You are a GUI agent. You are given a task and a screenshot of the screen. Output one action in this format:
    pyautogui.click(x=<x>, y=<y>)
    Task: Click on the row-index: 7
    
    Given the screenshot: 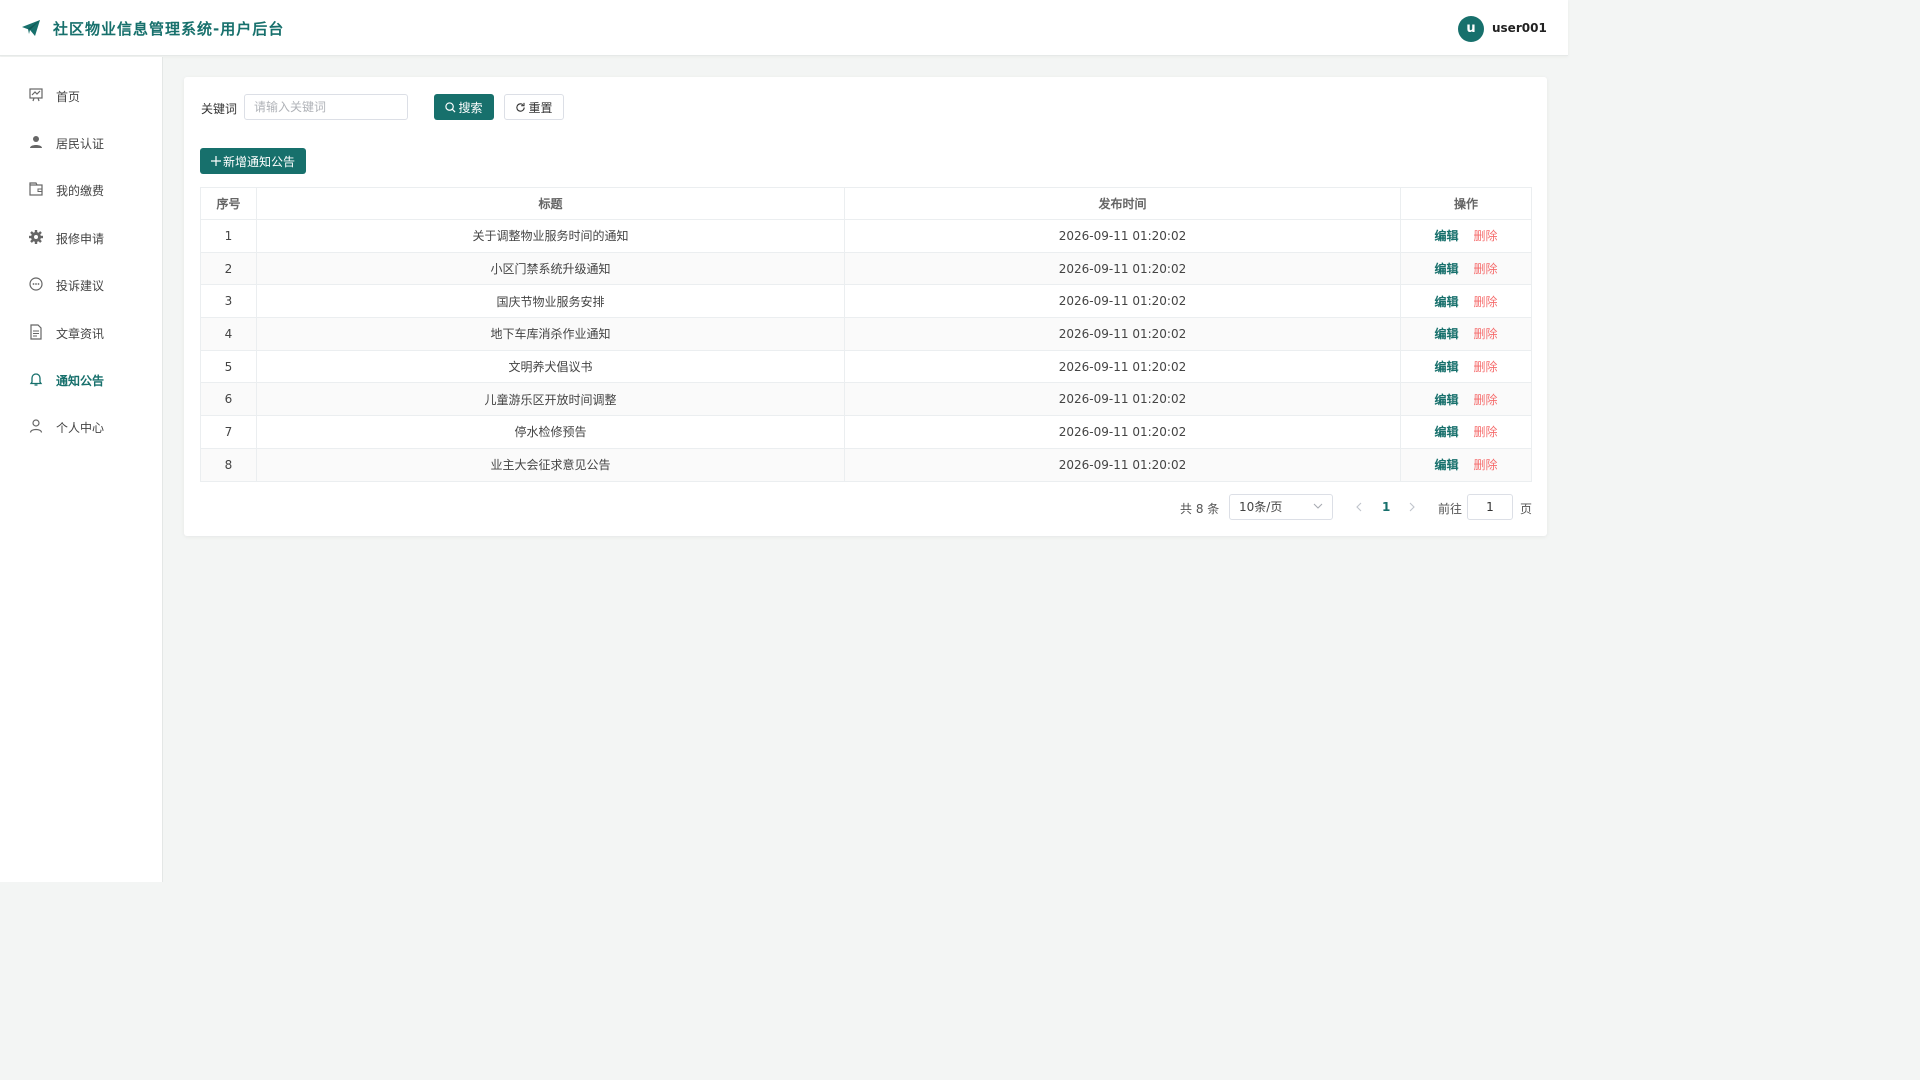 What is the action you would take?
    pyautogui.click(x=228, y=432)
    